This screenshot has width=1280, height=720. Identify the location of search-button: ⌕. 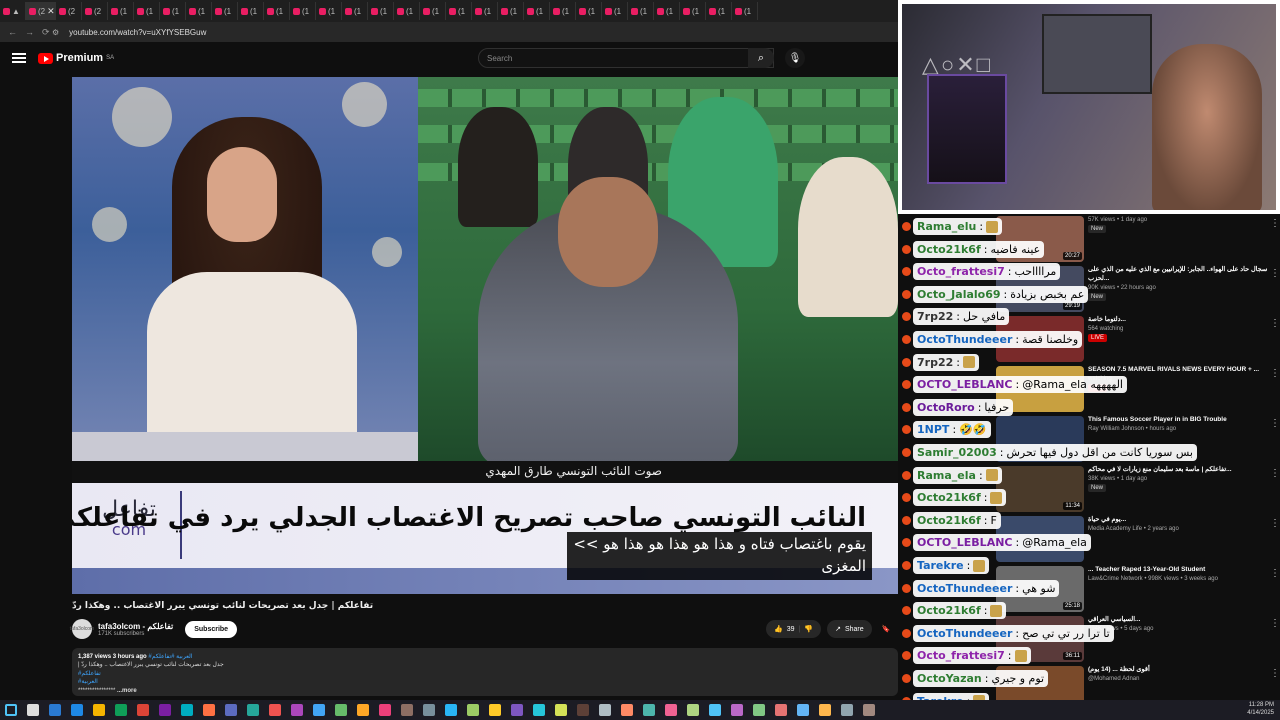
(761, 58).